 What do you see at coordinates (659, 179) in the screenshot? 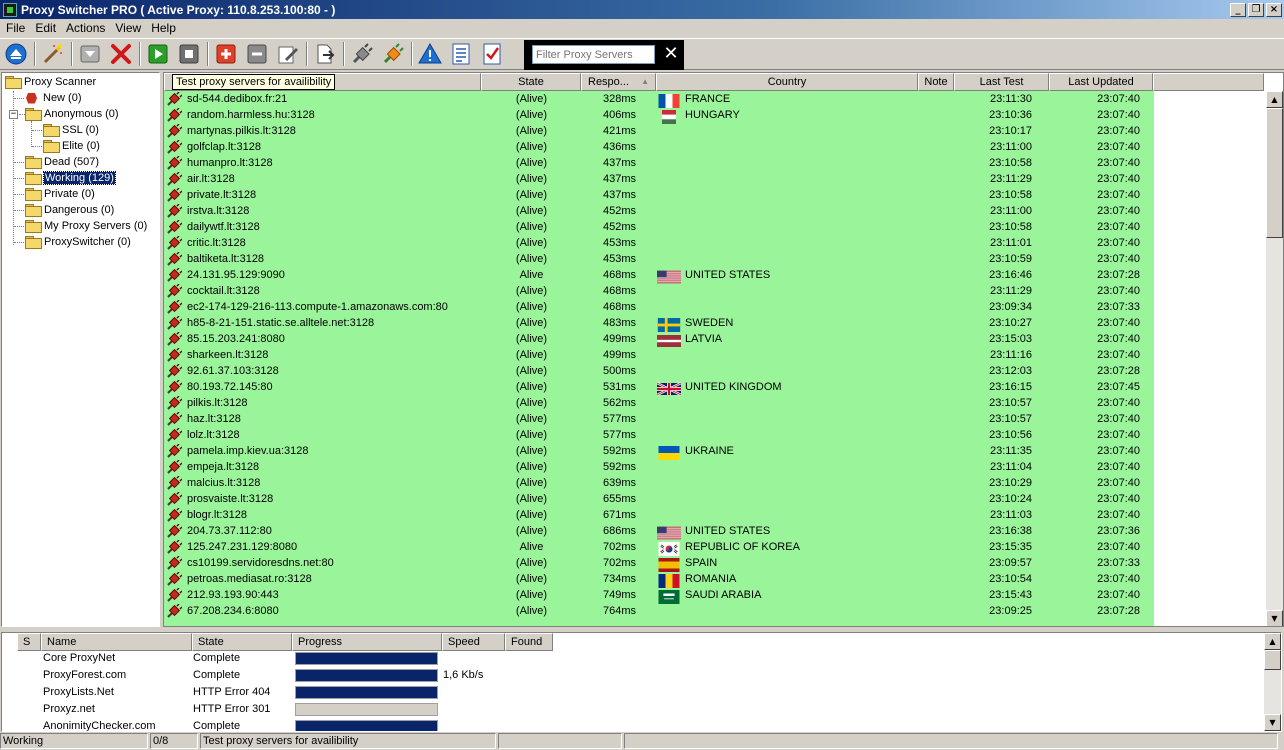
I see `table-row: air.lt:3128 (Alive) 437ms 23:11:29 23:07:40` at bounding box center [659, 179].